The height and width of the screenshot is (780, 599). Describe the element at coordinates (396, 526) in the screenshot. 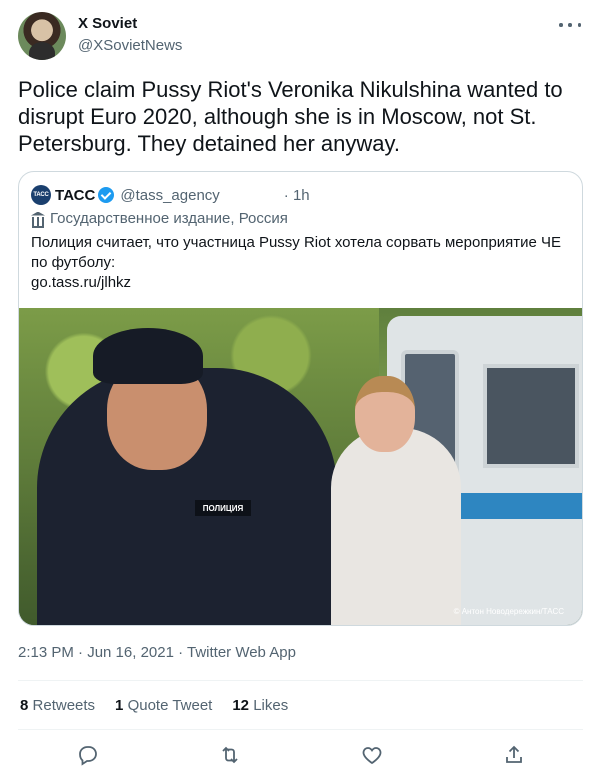

I see `photo-woman` at that location.